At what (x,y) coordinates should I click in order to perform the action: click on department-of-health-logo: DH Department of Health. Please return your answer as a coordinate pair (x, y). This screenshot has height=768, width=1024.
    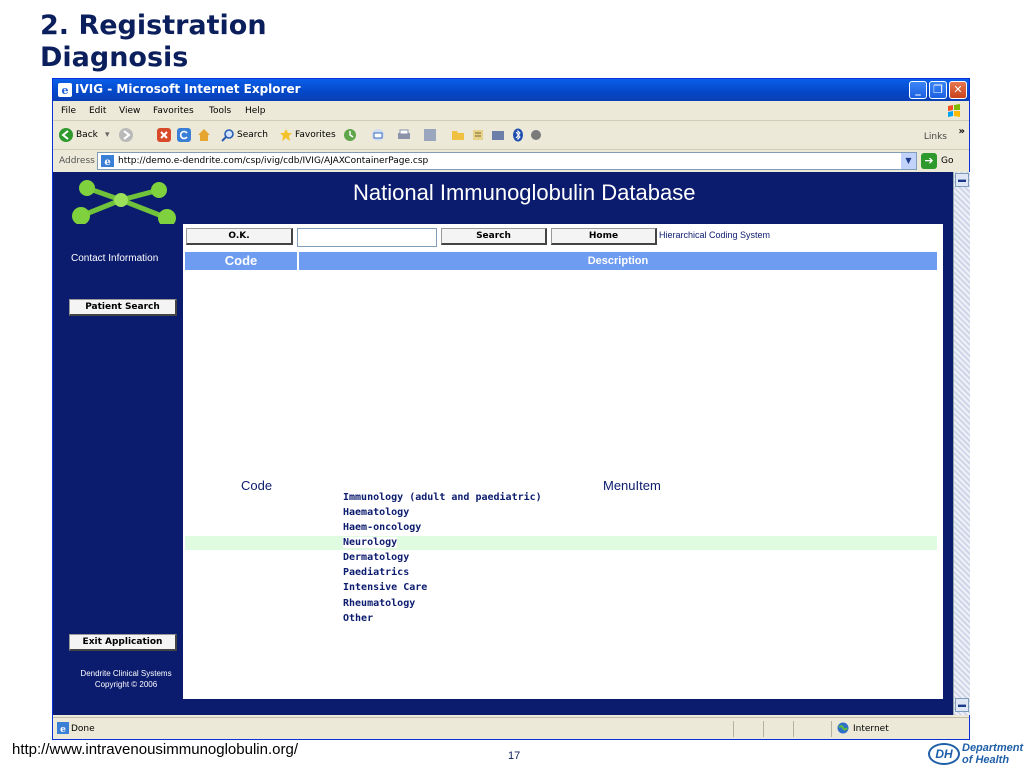
    Looking at the image, I should click on (975, 755).